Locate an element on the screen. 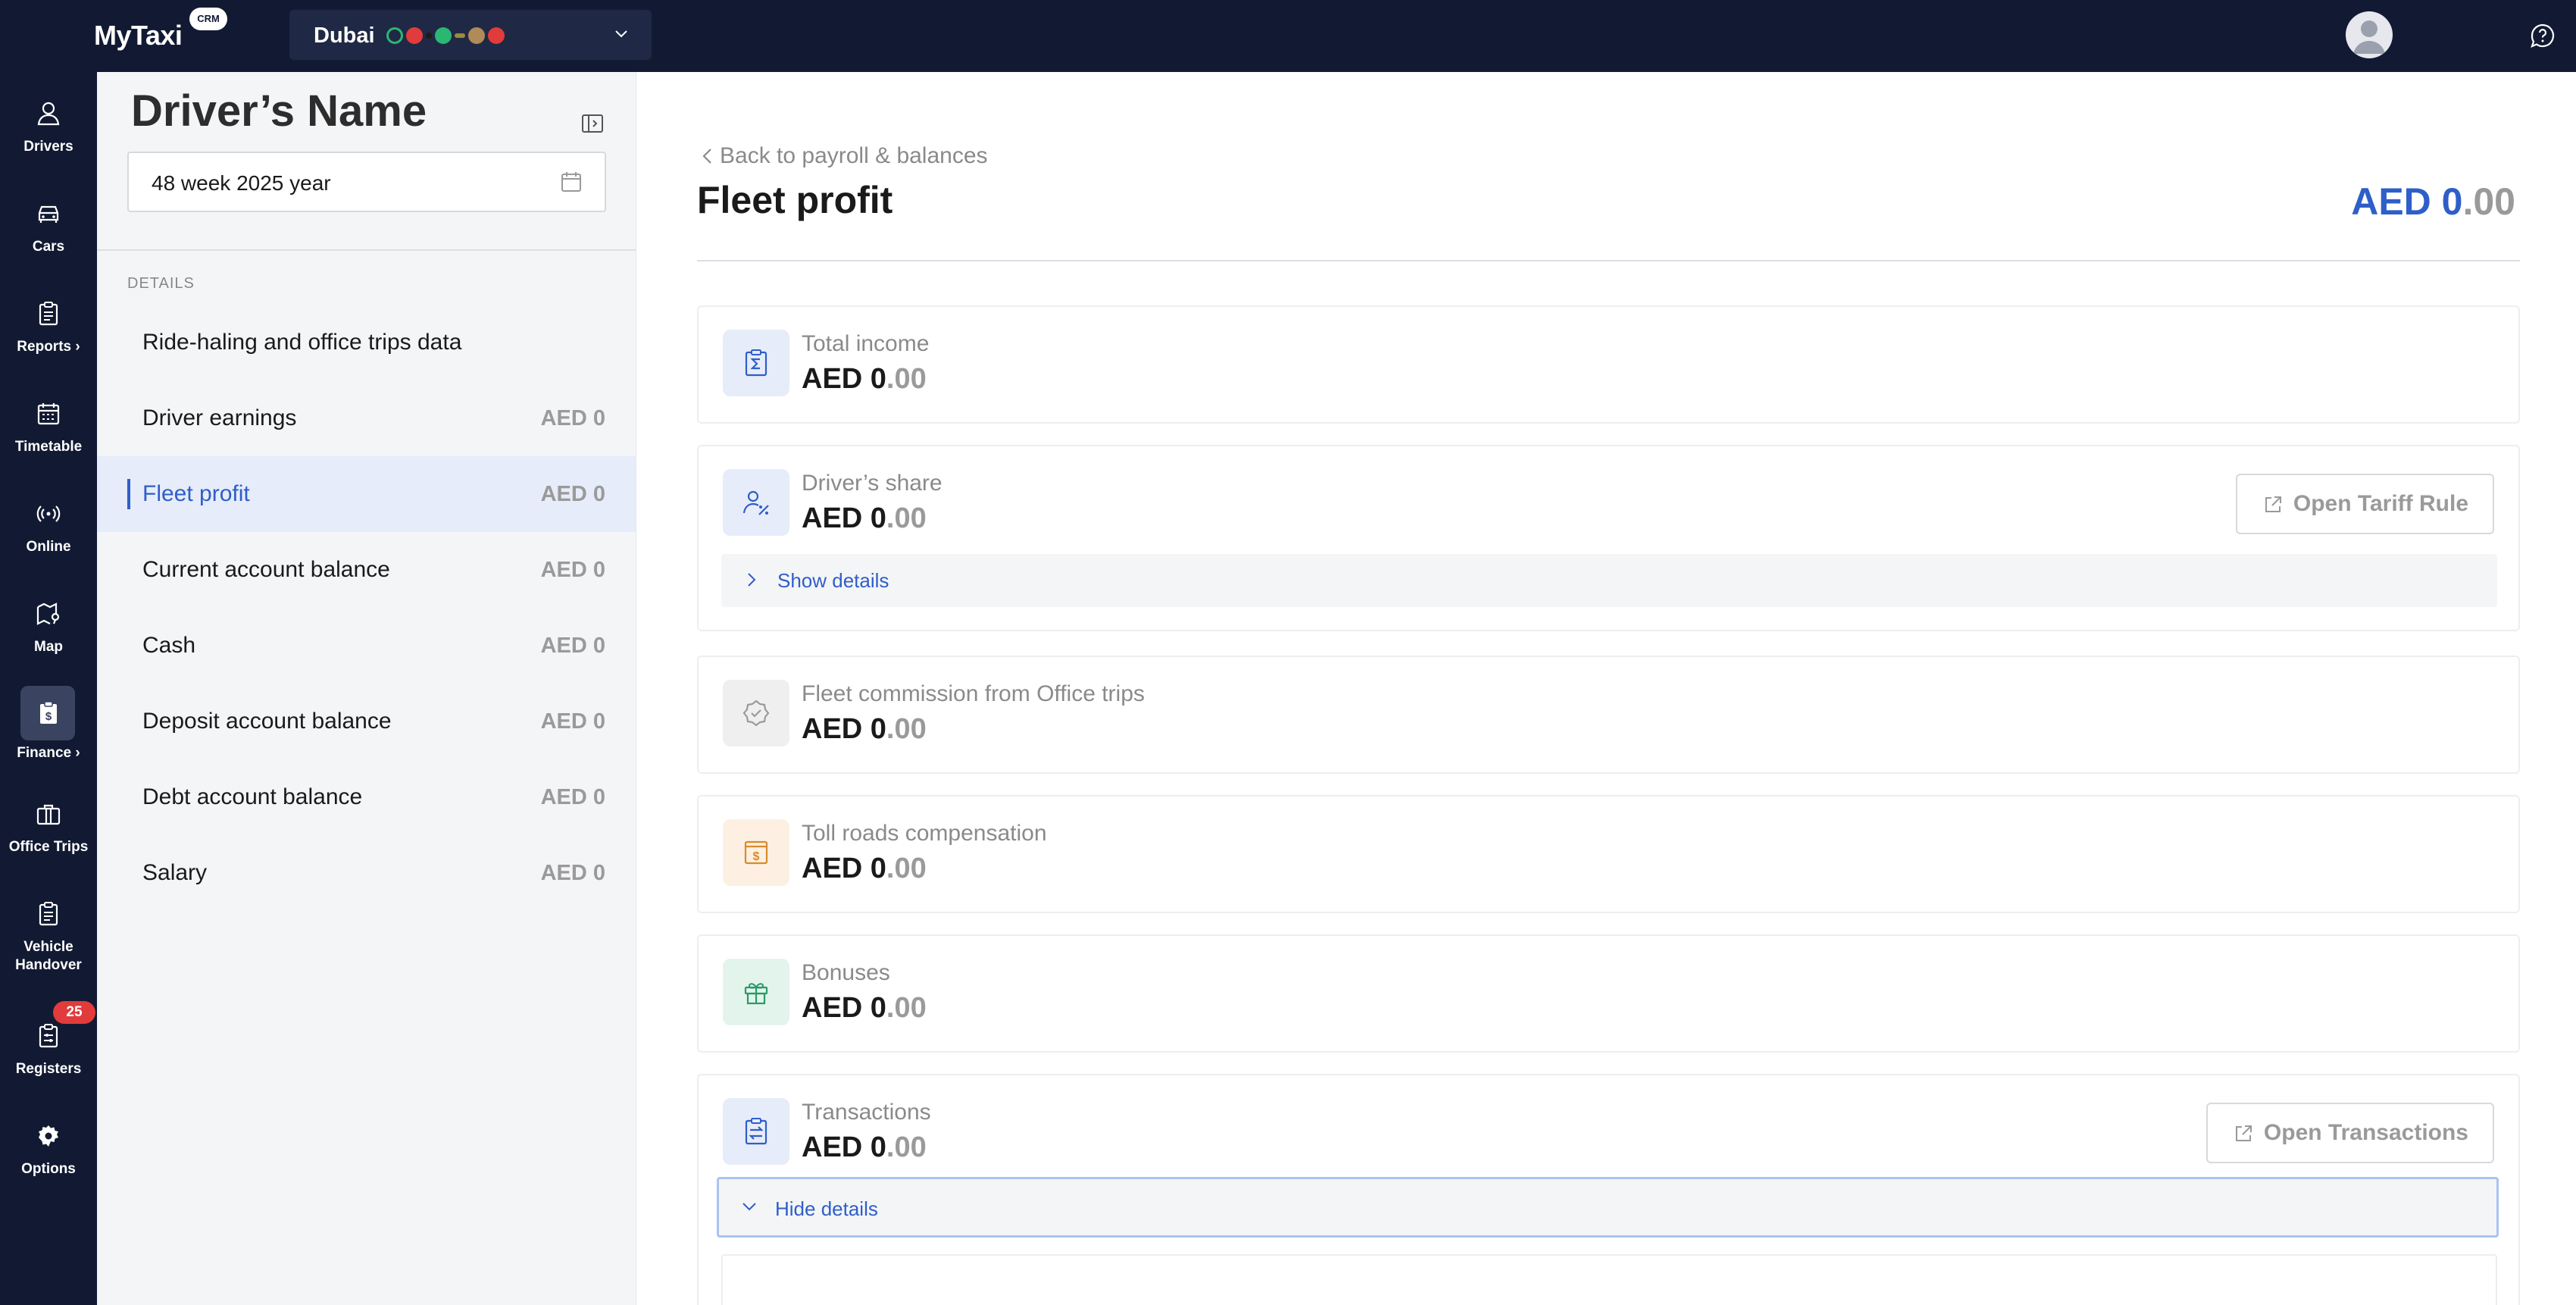 This screenshot has width=2576, height=1305. card-label: Bonuses is located at coordinates (846, 972).